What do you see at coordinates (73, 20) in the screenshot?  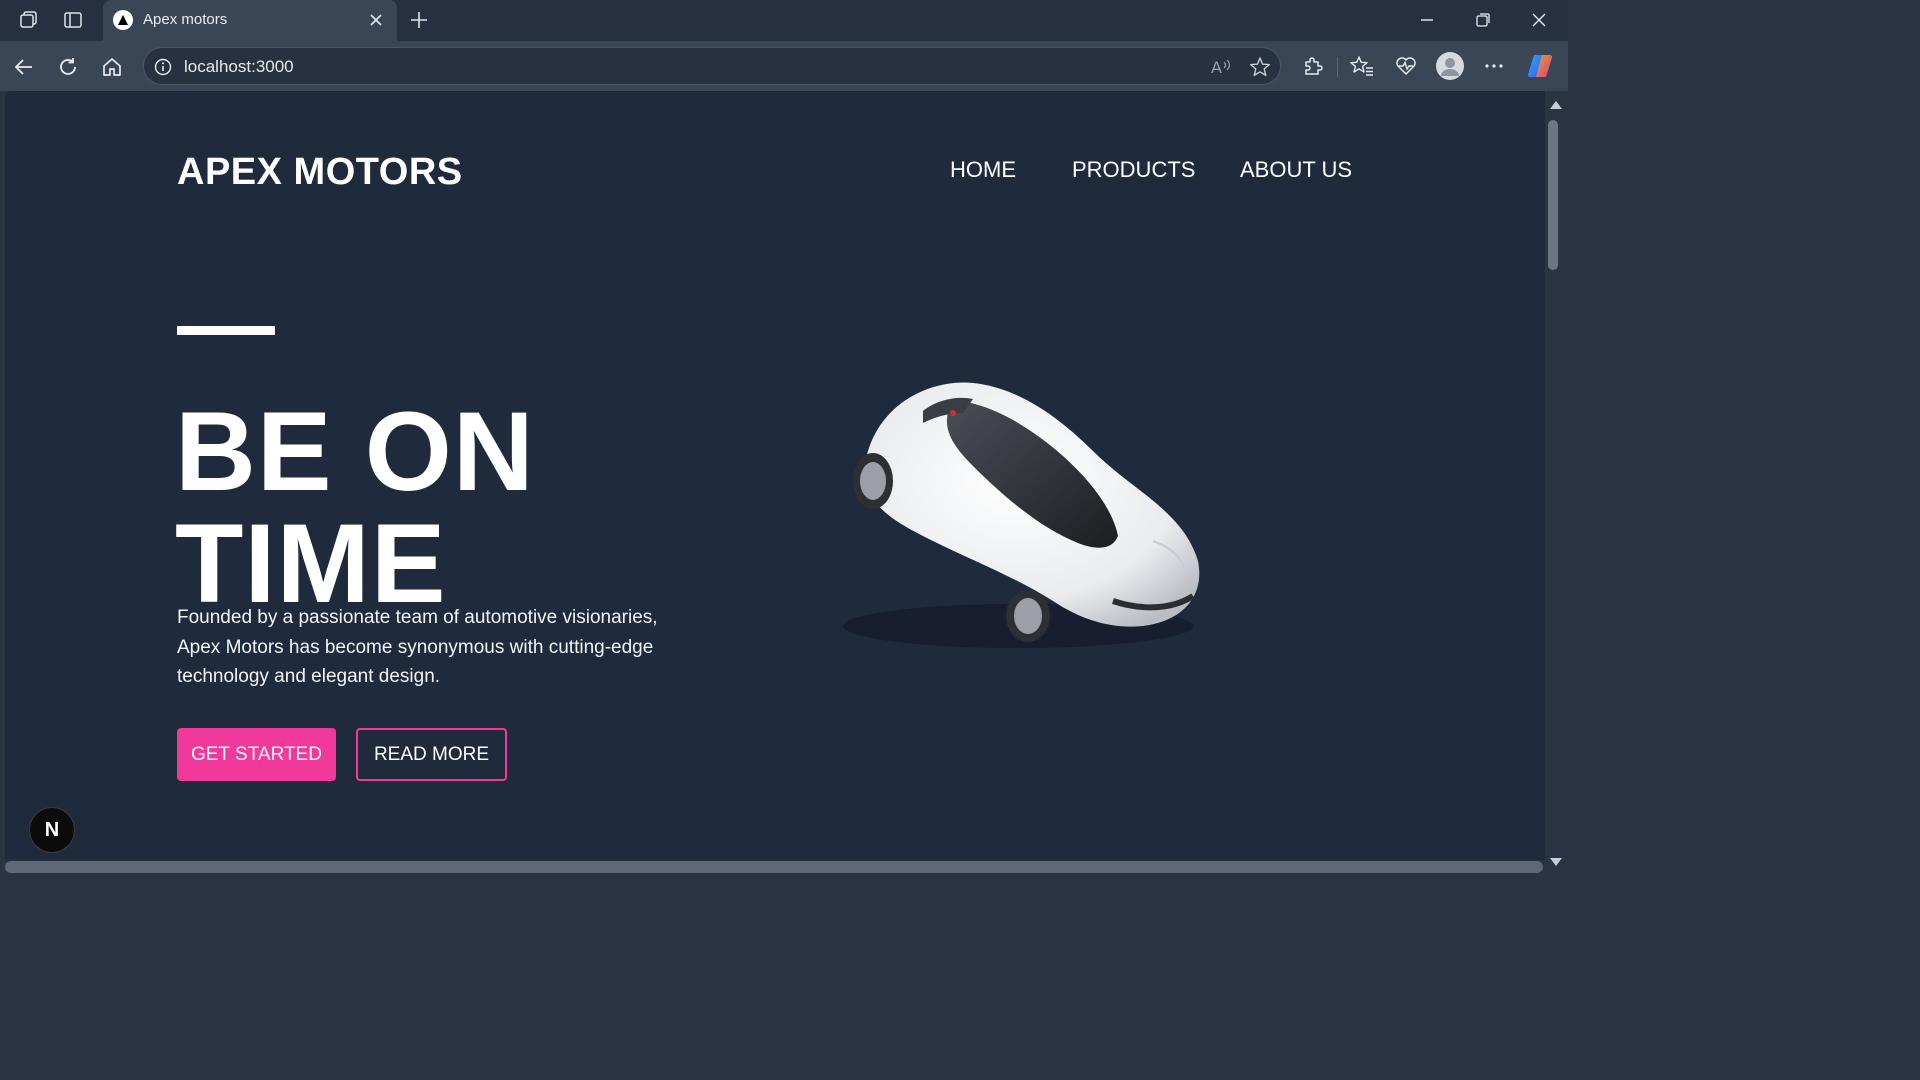 I see `tab-actions-icon` at bounding box center [73, 20].